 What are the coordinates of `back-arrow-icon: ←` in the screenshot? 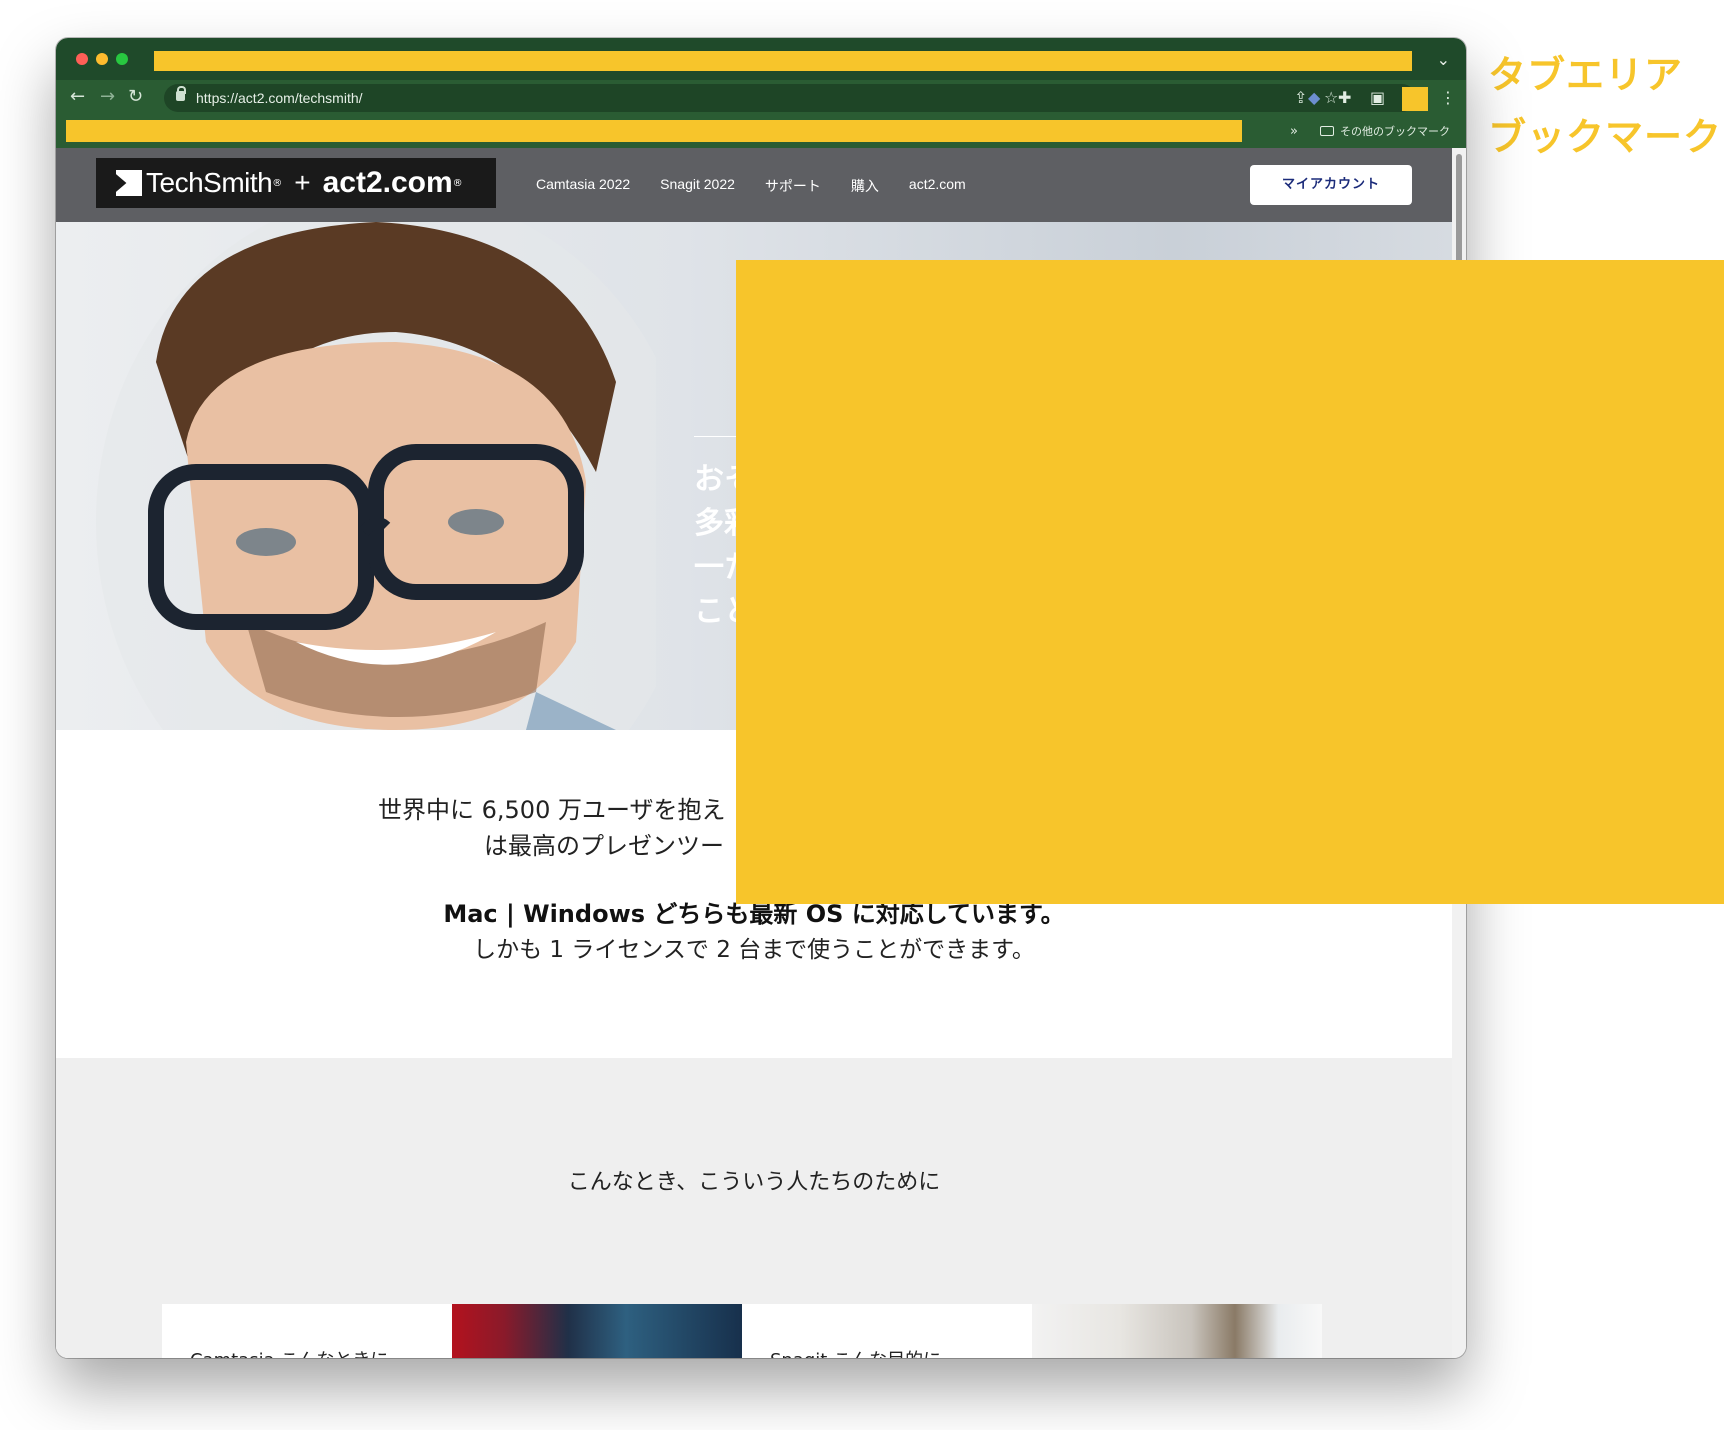 It's located at (77, 97).